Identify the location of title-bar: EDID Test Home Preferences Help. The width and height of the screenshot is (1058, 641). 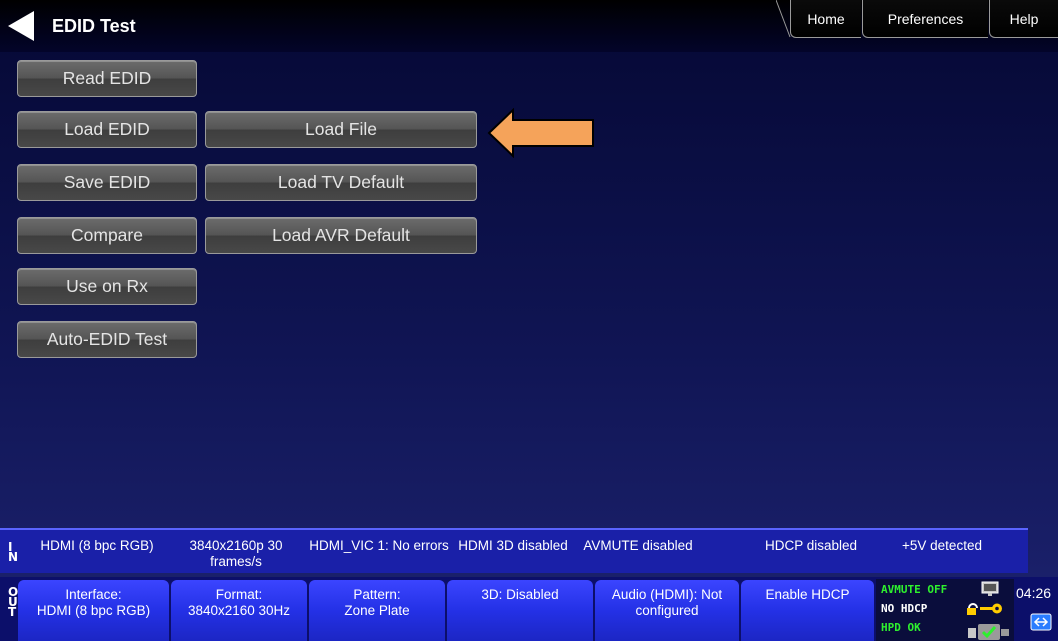
(529, 26).